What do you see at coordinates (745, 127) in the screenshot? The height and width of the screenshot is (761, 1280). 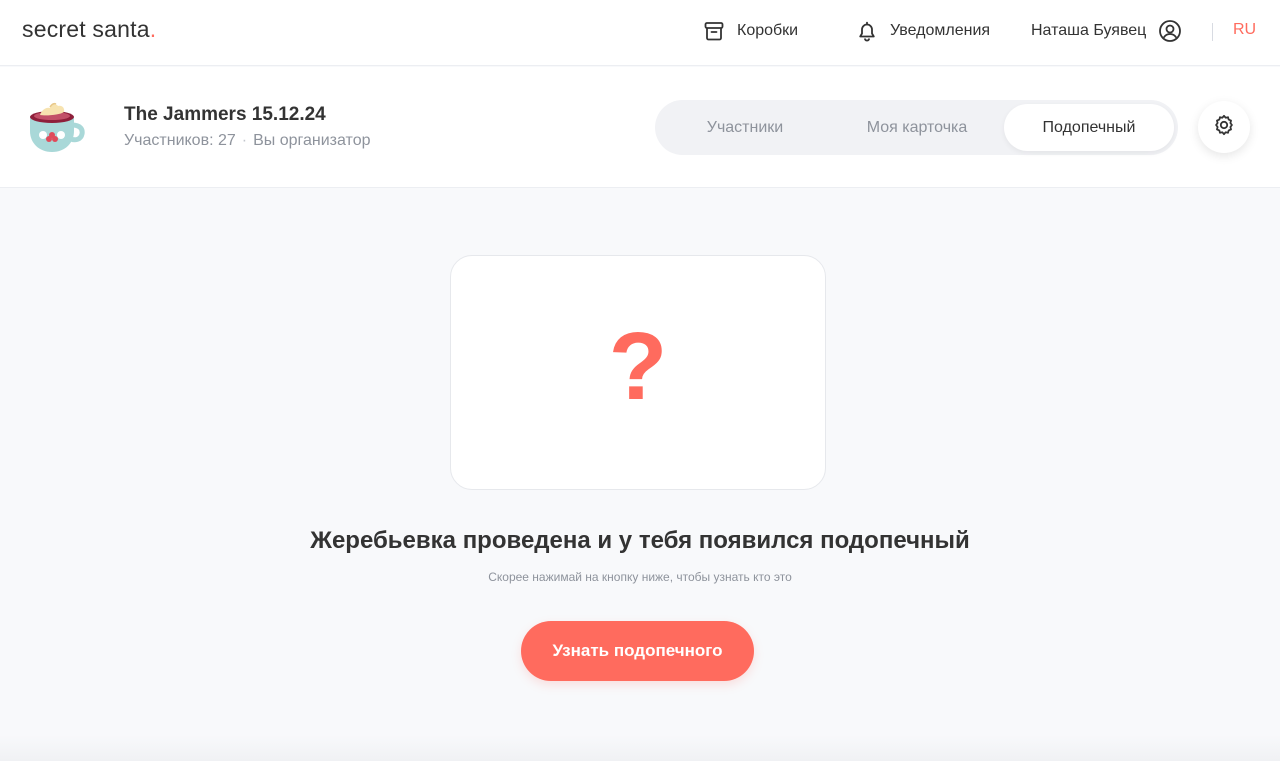 I see `tab-participants: Участники` at bounding box center [745, 127].